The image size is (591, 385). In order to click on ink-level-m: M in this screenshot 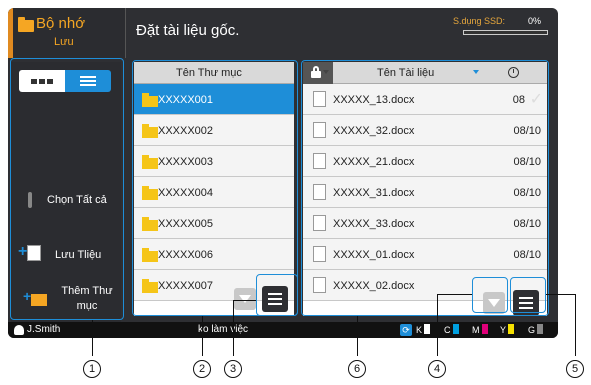, I will do `click(480, 329)`.